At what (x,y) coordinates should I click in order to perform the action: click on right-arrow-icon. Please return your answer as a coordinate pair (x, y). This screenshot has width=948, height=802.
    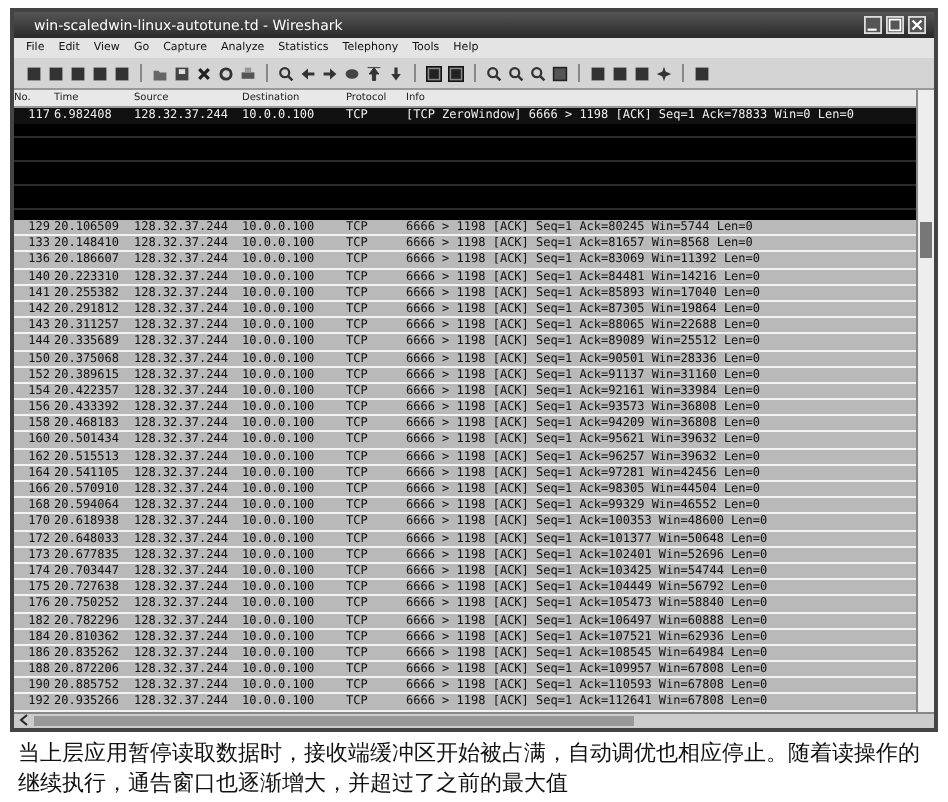
    Looking at the image, I should click on (330, 73).